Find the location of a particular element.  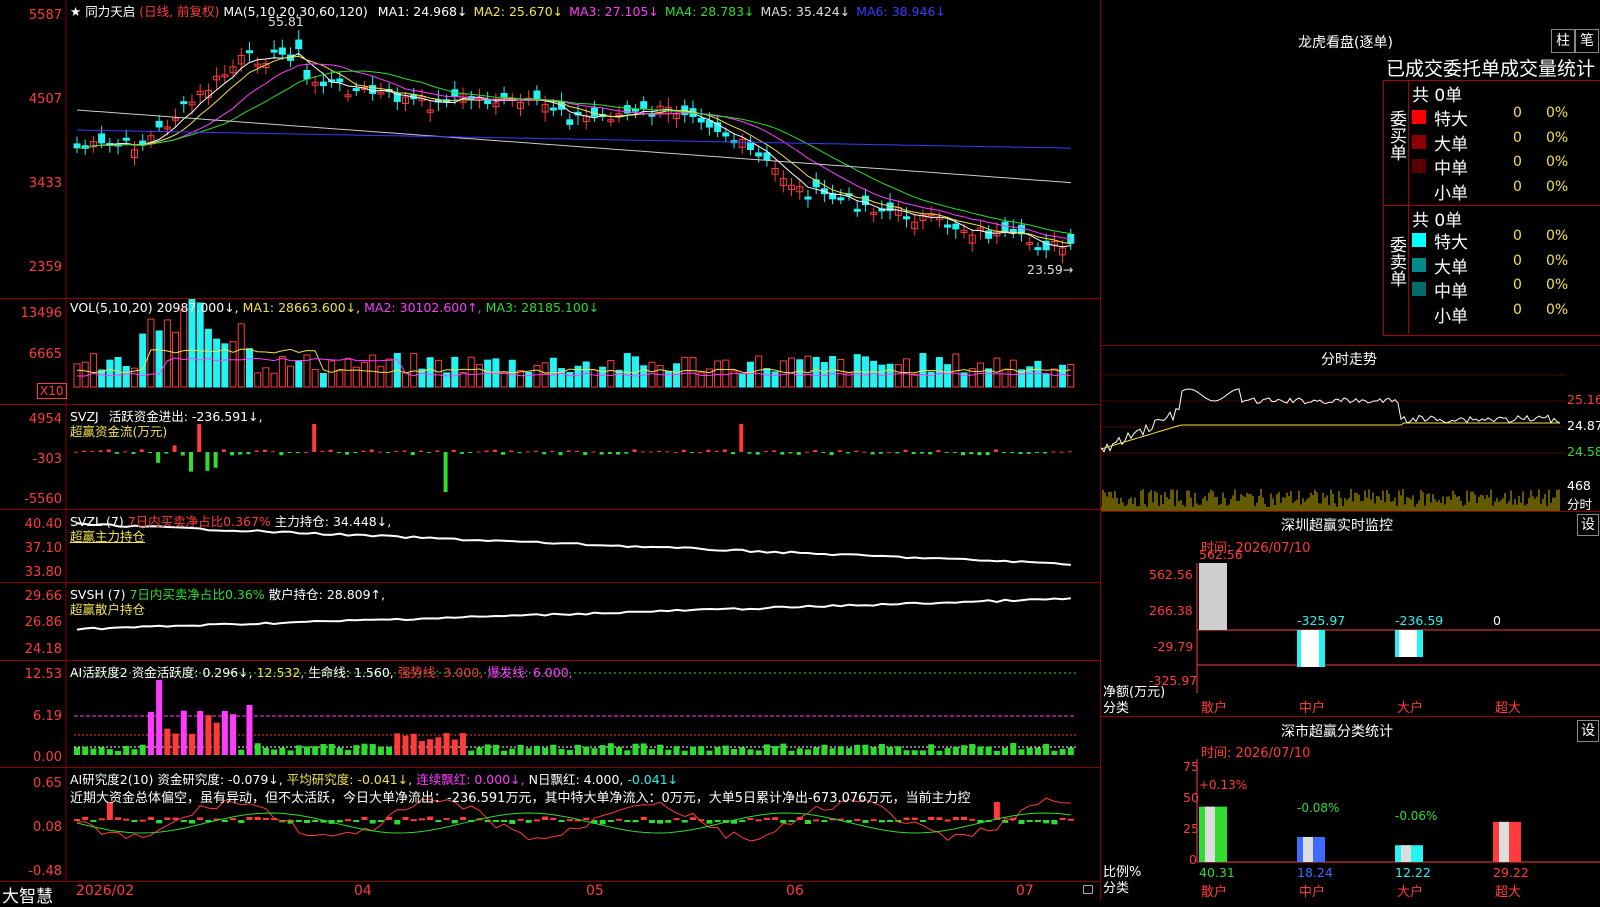

ai2-strong: 强势线: 3.000, is located at coordinates (440, 672).